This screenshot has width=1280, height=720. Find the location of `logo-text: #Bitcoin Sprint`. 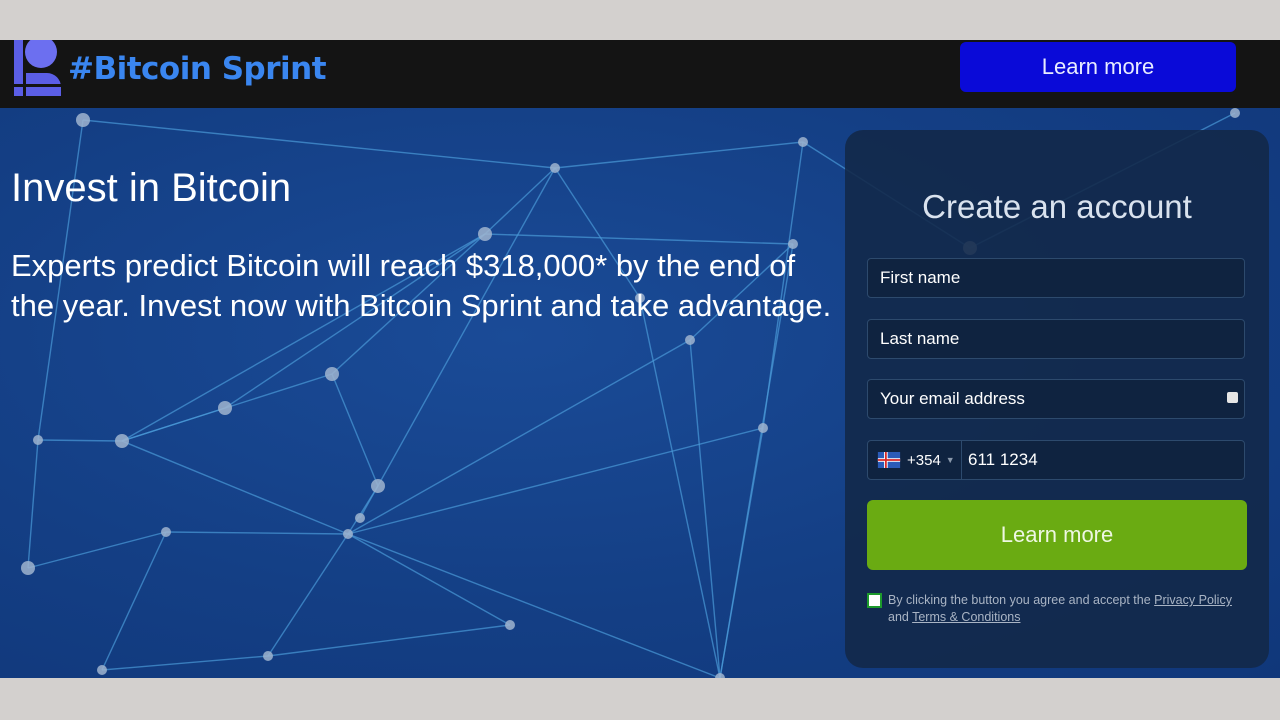

logo-text: #Bitcoin Sprint is located at coordinates (197, 69).